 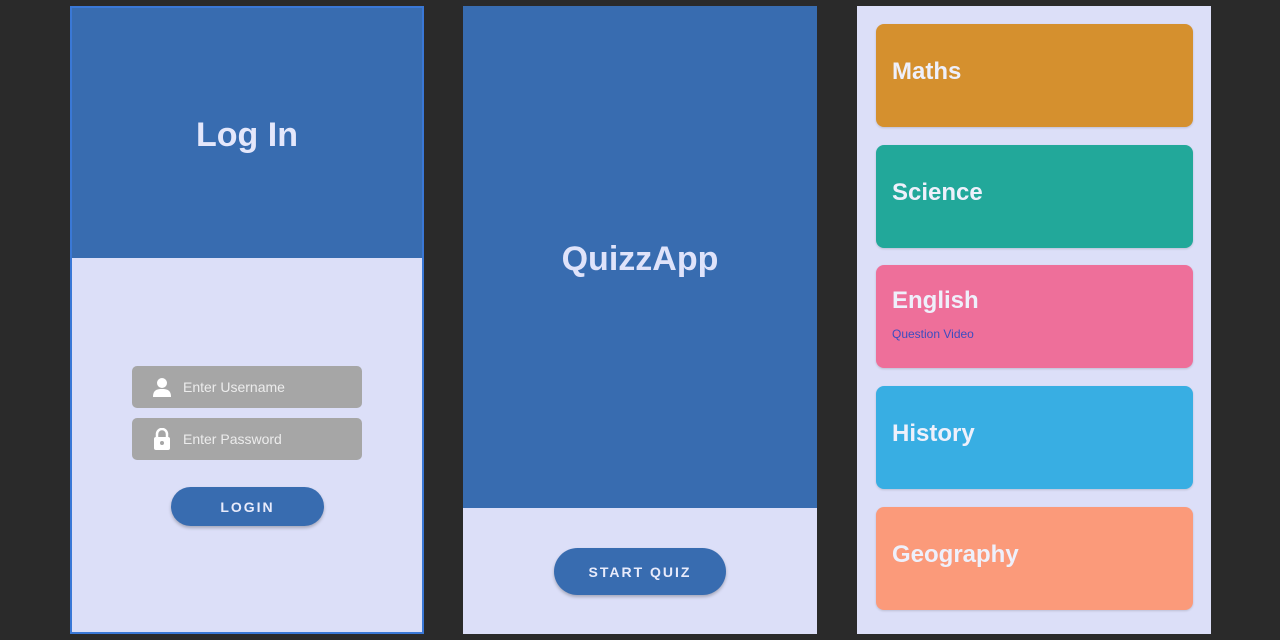 What do you see at coordinates (162, 387) in the screenshot?
I see `person-icon` at bounding box center [162, 387].